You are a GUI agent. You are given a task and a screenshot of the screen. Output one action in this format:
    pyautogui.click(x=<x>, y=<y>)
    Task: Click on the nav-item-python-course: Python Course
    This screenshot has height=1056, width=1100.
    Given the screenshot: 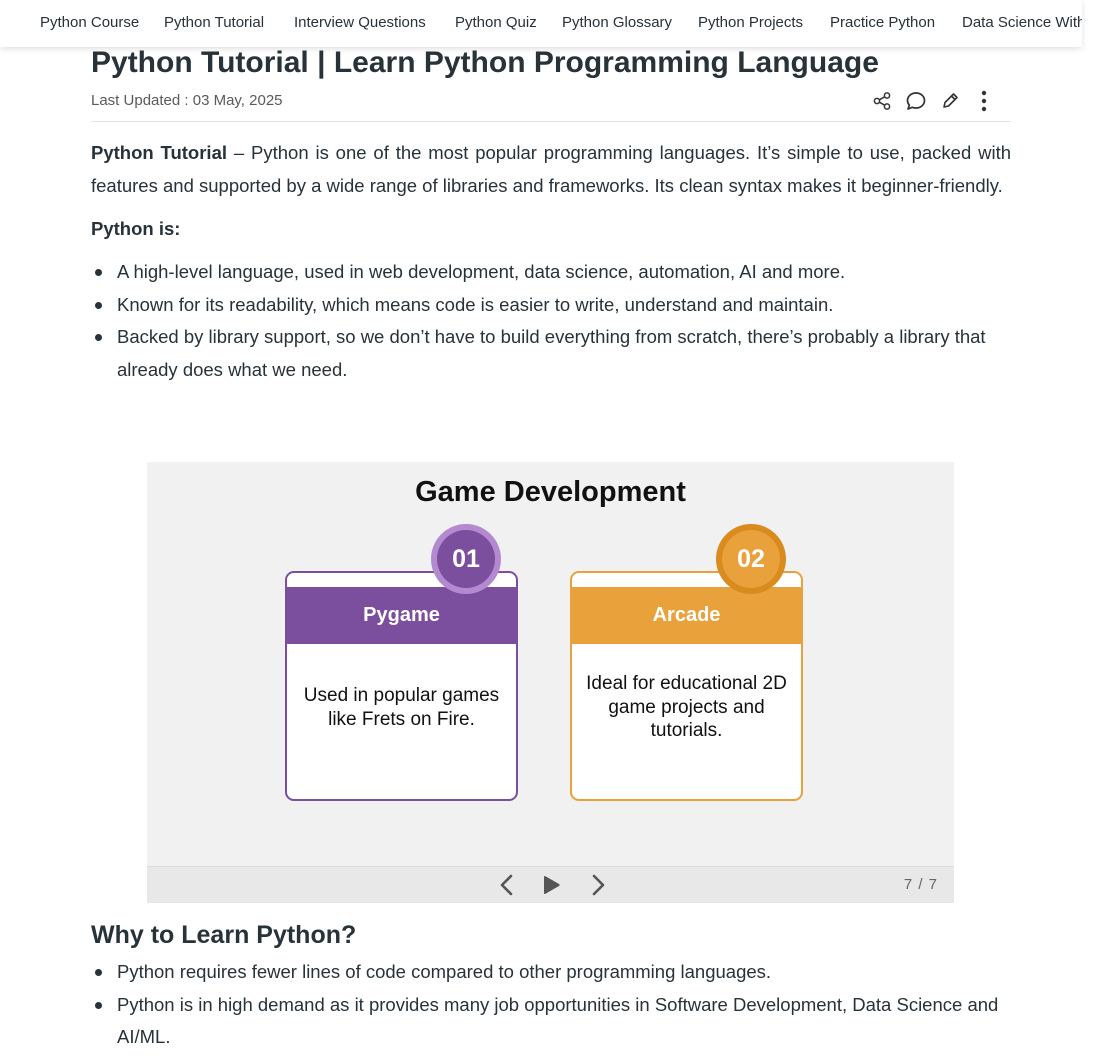 What is the action you would take?
    pyautogui.click(x=89, y=22)
    